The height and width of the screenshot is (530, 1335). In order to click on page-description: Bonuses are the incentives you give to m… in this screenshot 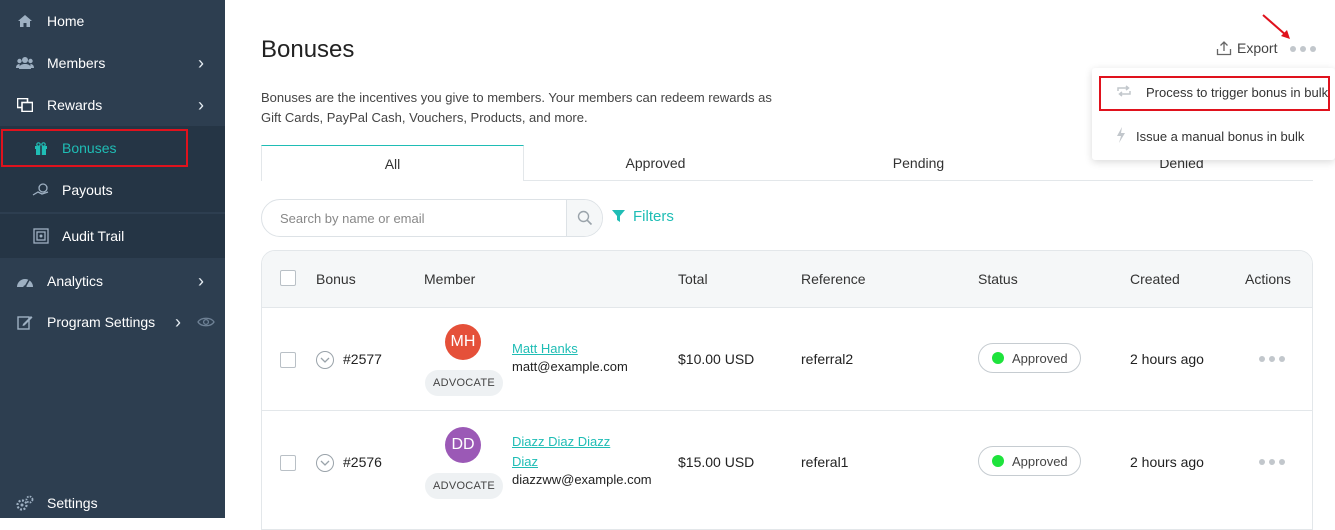, I will do `click(516, 107)`.